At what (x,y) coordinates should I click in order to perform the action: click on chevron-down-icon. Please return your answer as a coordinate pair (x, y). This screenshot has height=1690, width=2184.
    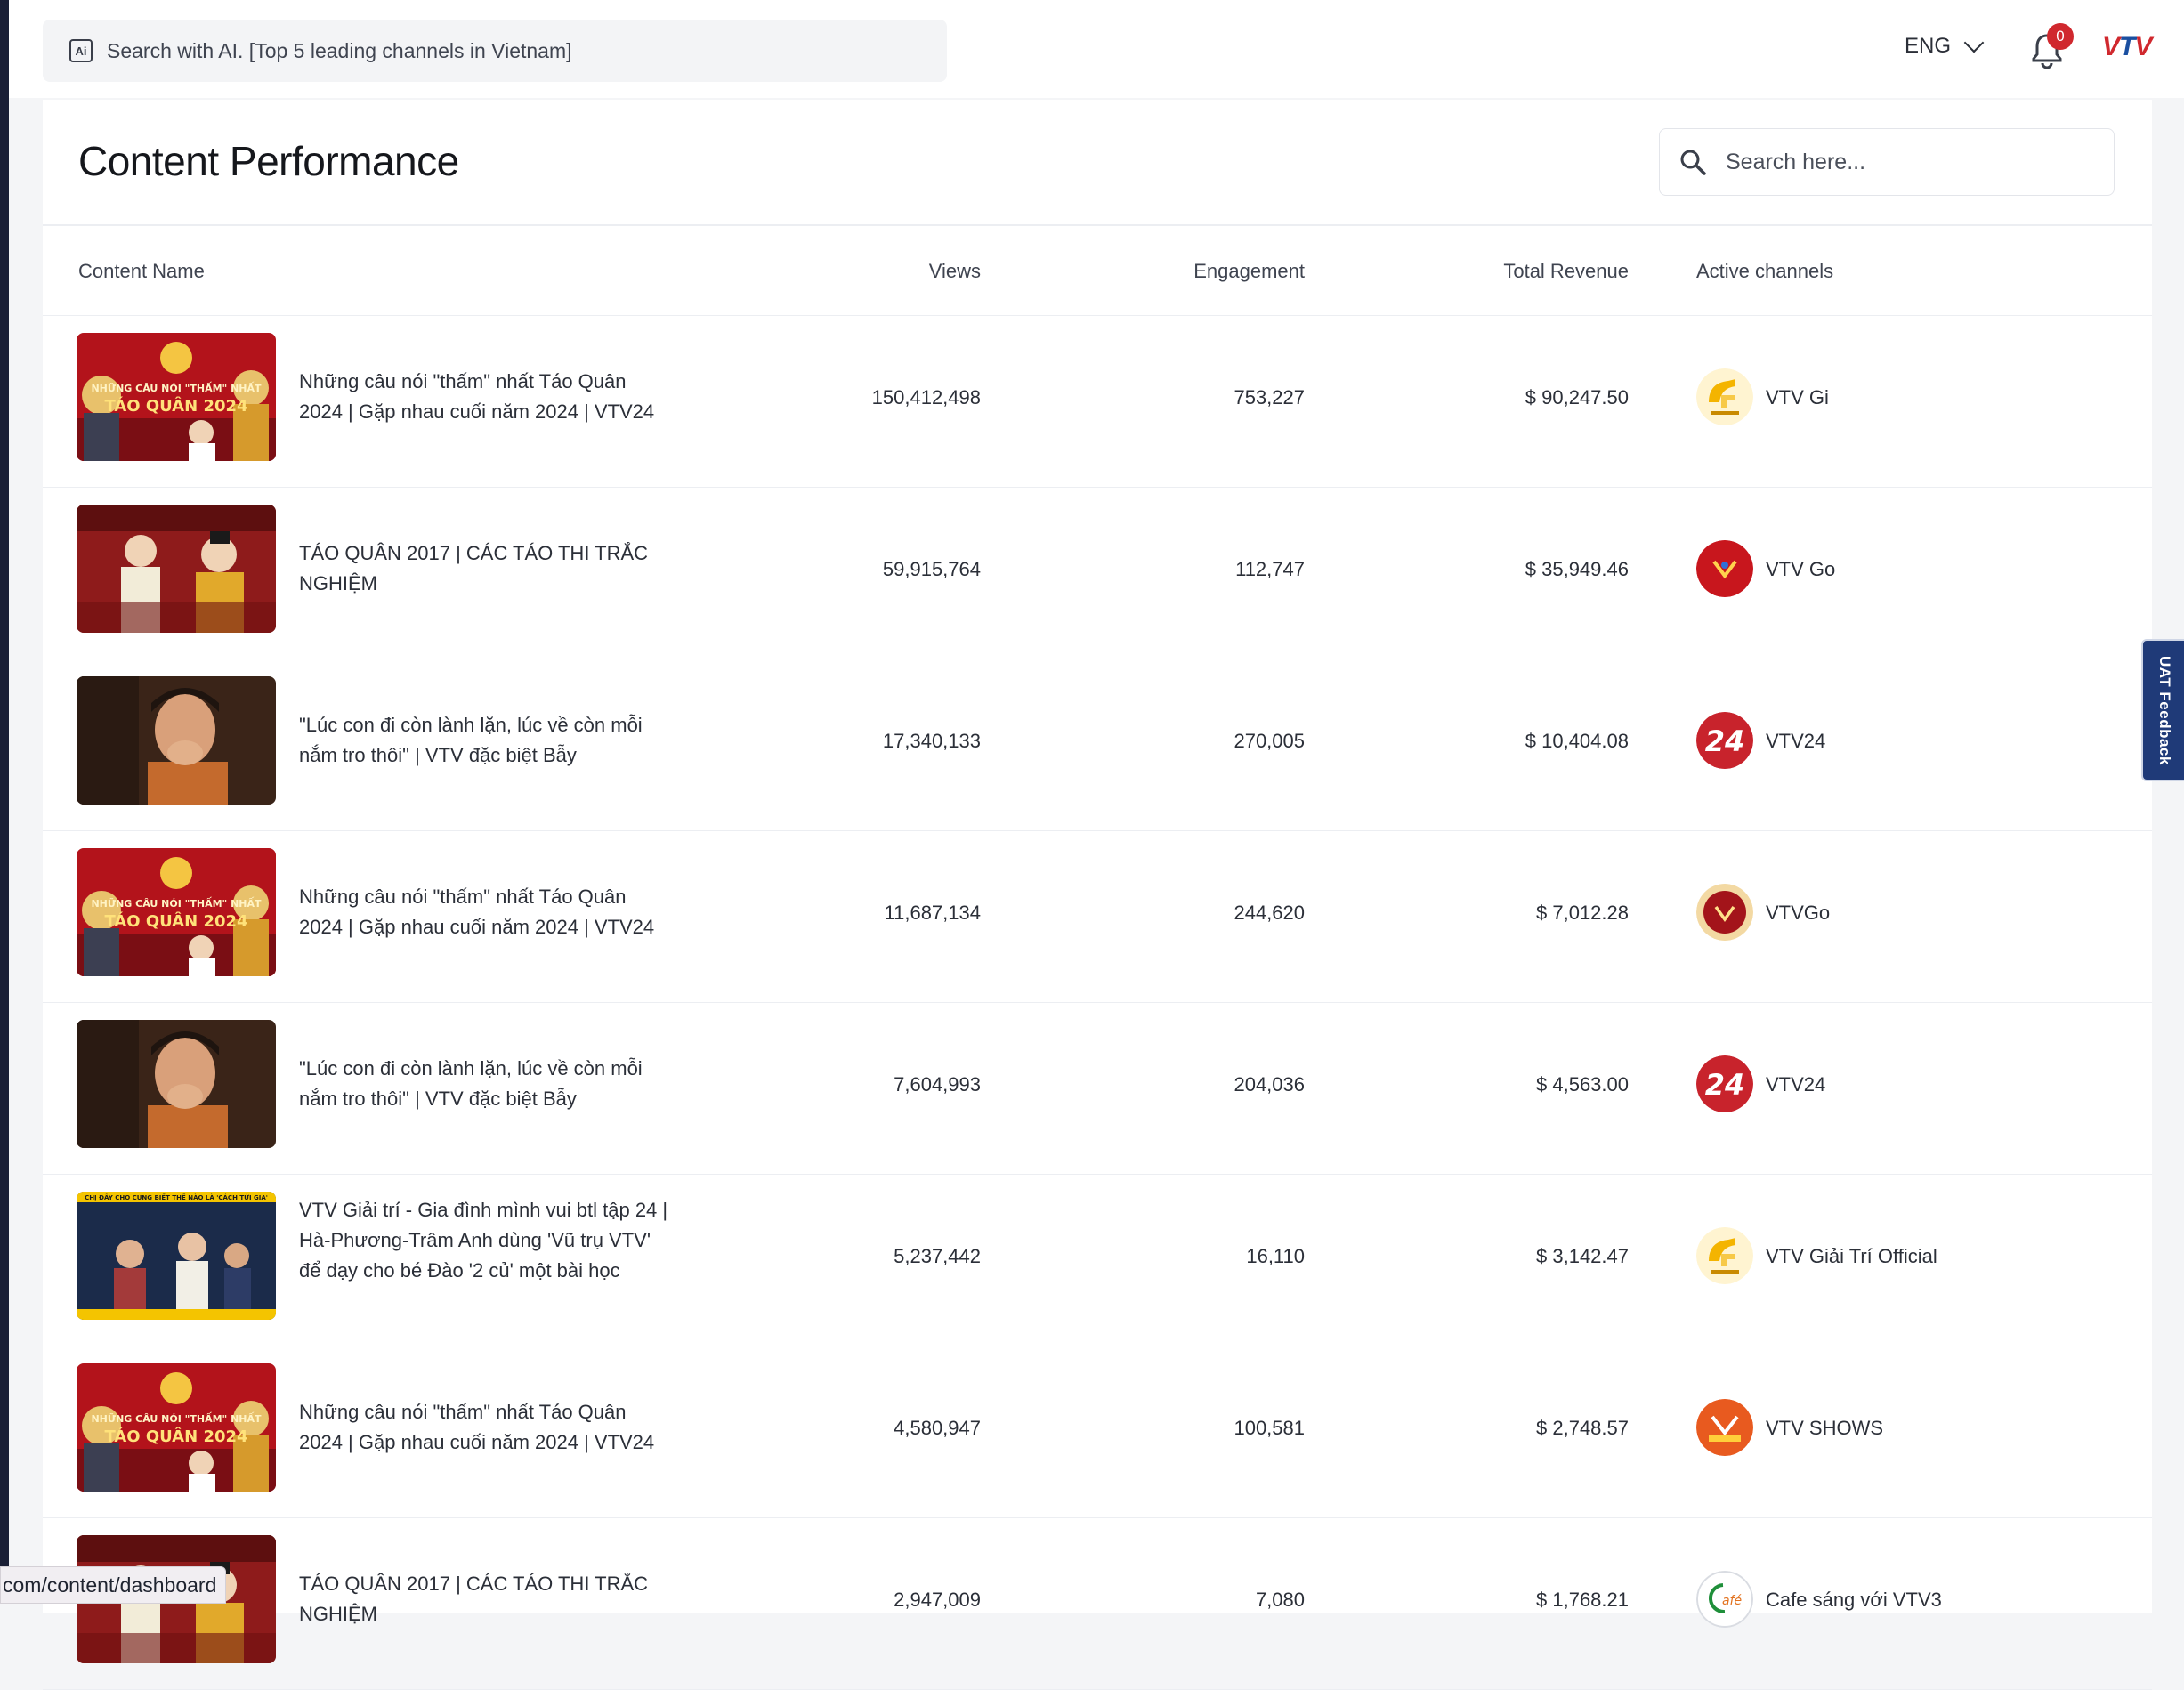
    Looking at the image, I should click on (1974, 42).